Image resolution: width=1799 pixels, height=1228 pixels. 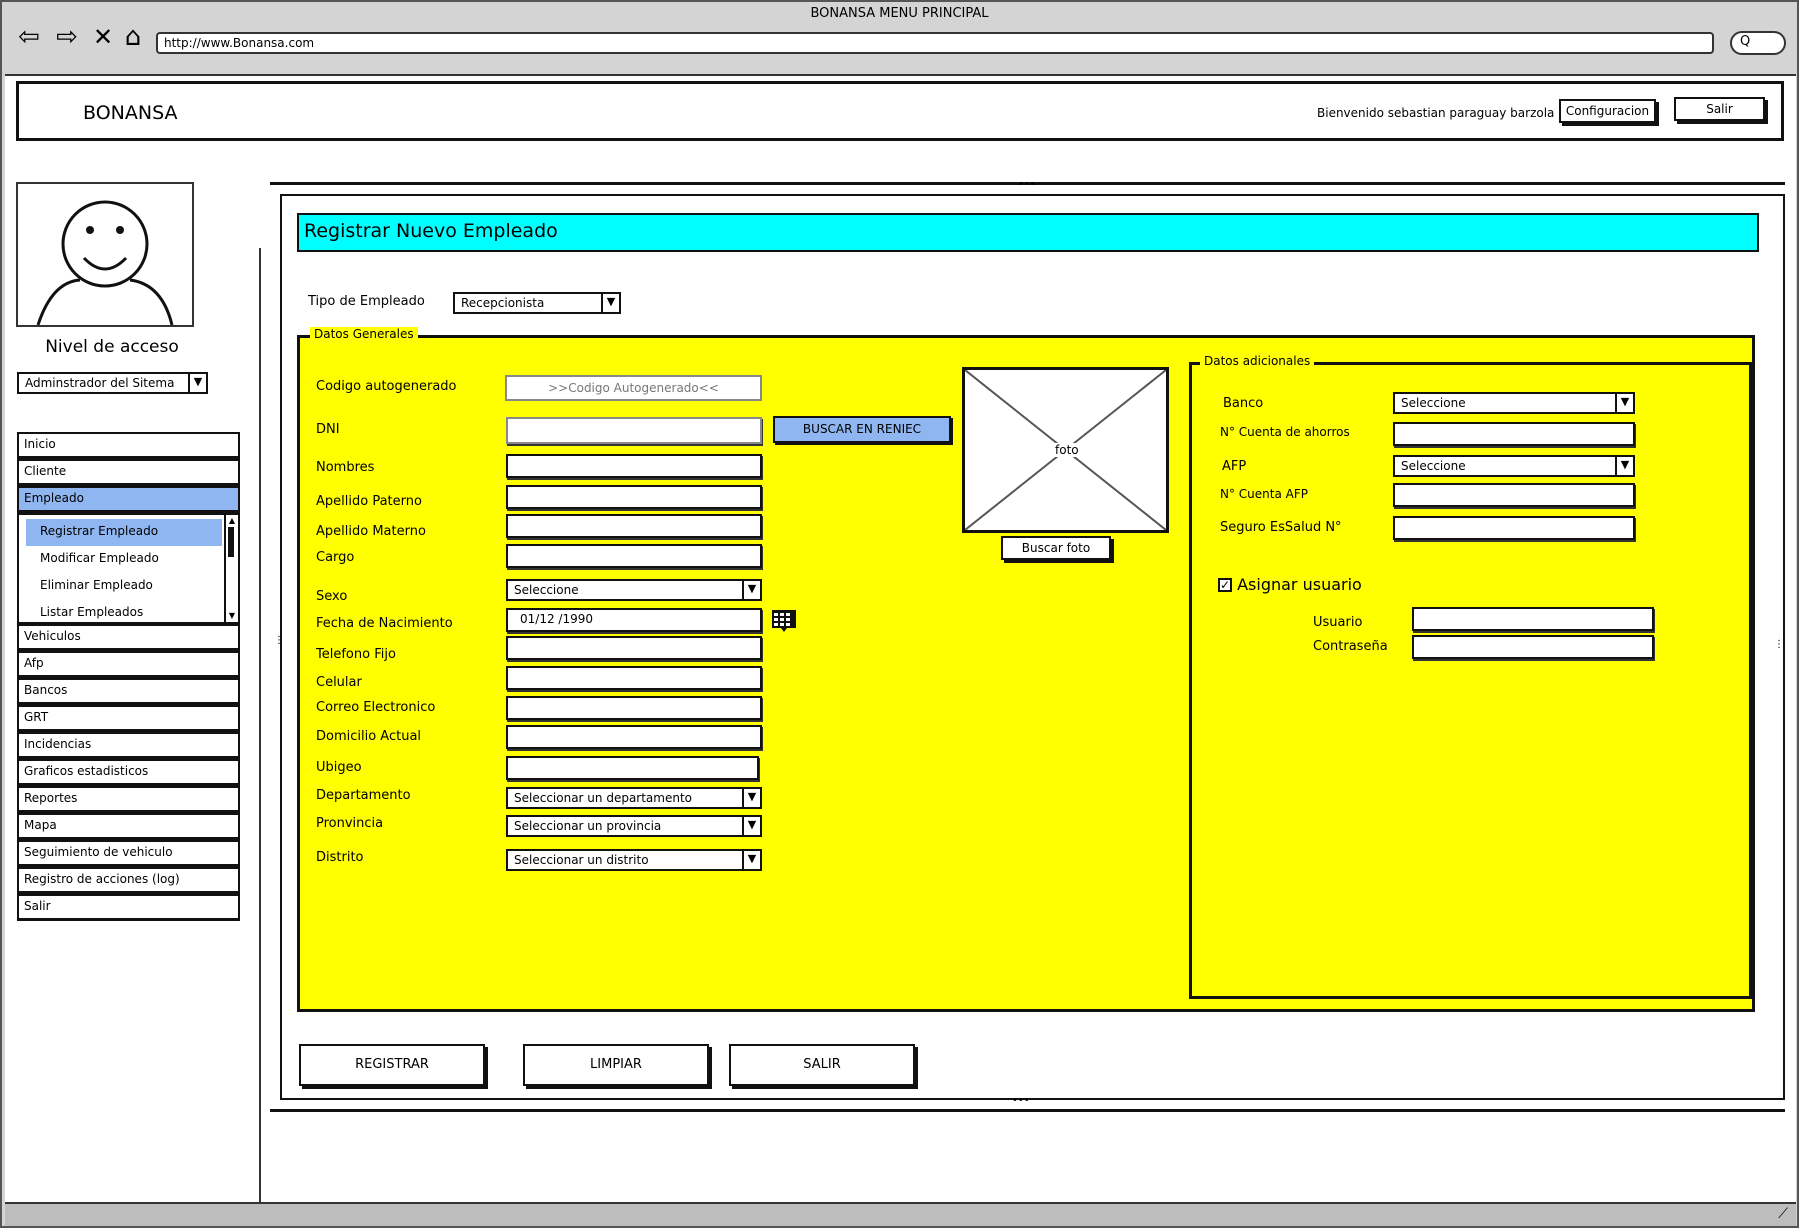 I want to click on salir-button: SALIR, so click(x=822, y=1065).